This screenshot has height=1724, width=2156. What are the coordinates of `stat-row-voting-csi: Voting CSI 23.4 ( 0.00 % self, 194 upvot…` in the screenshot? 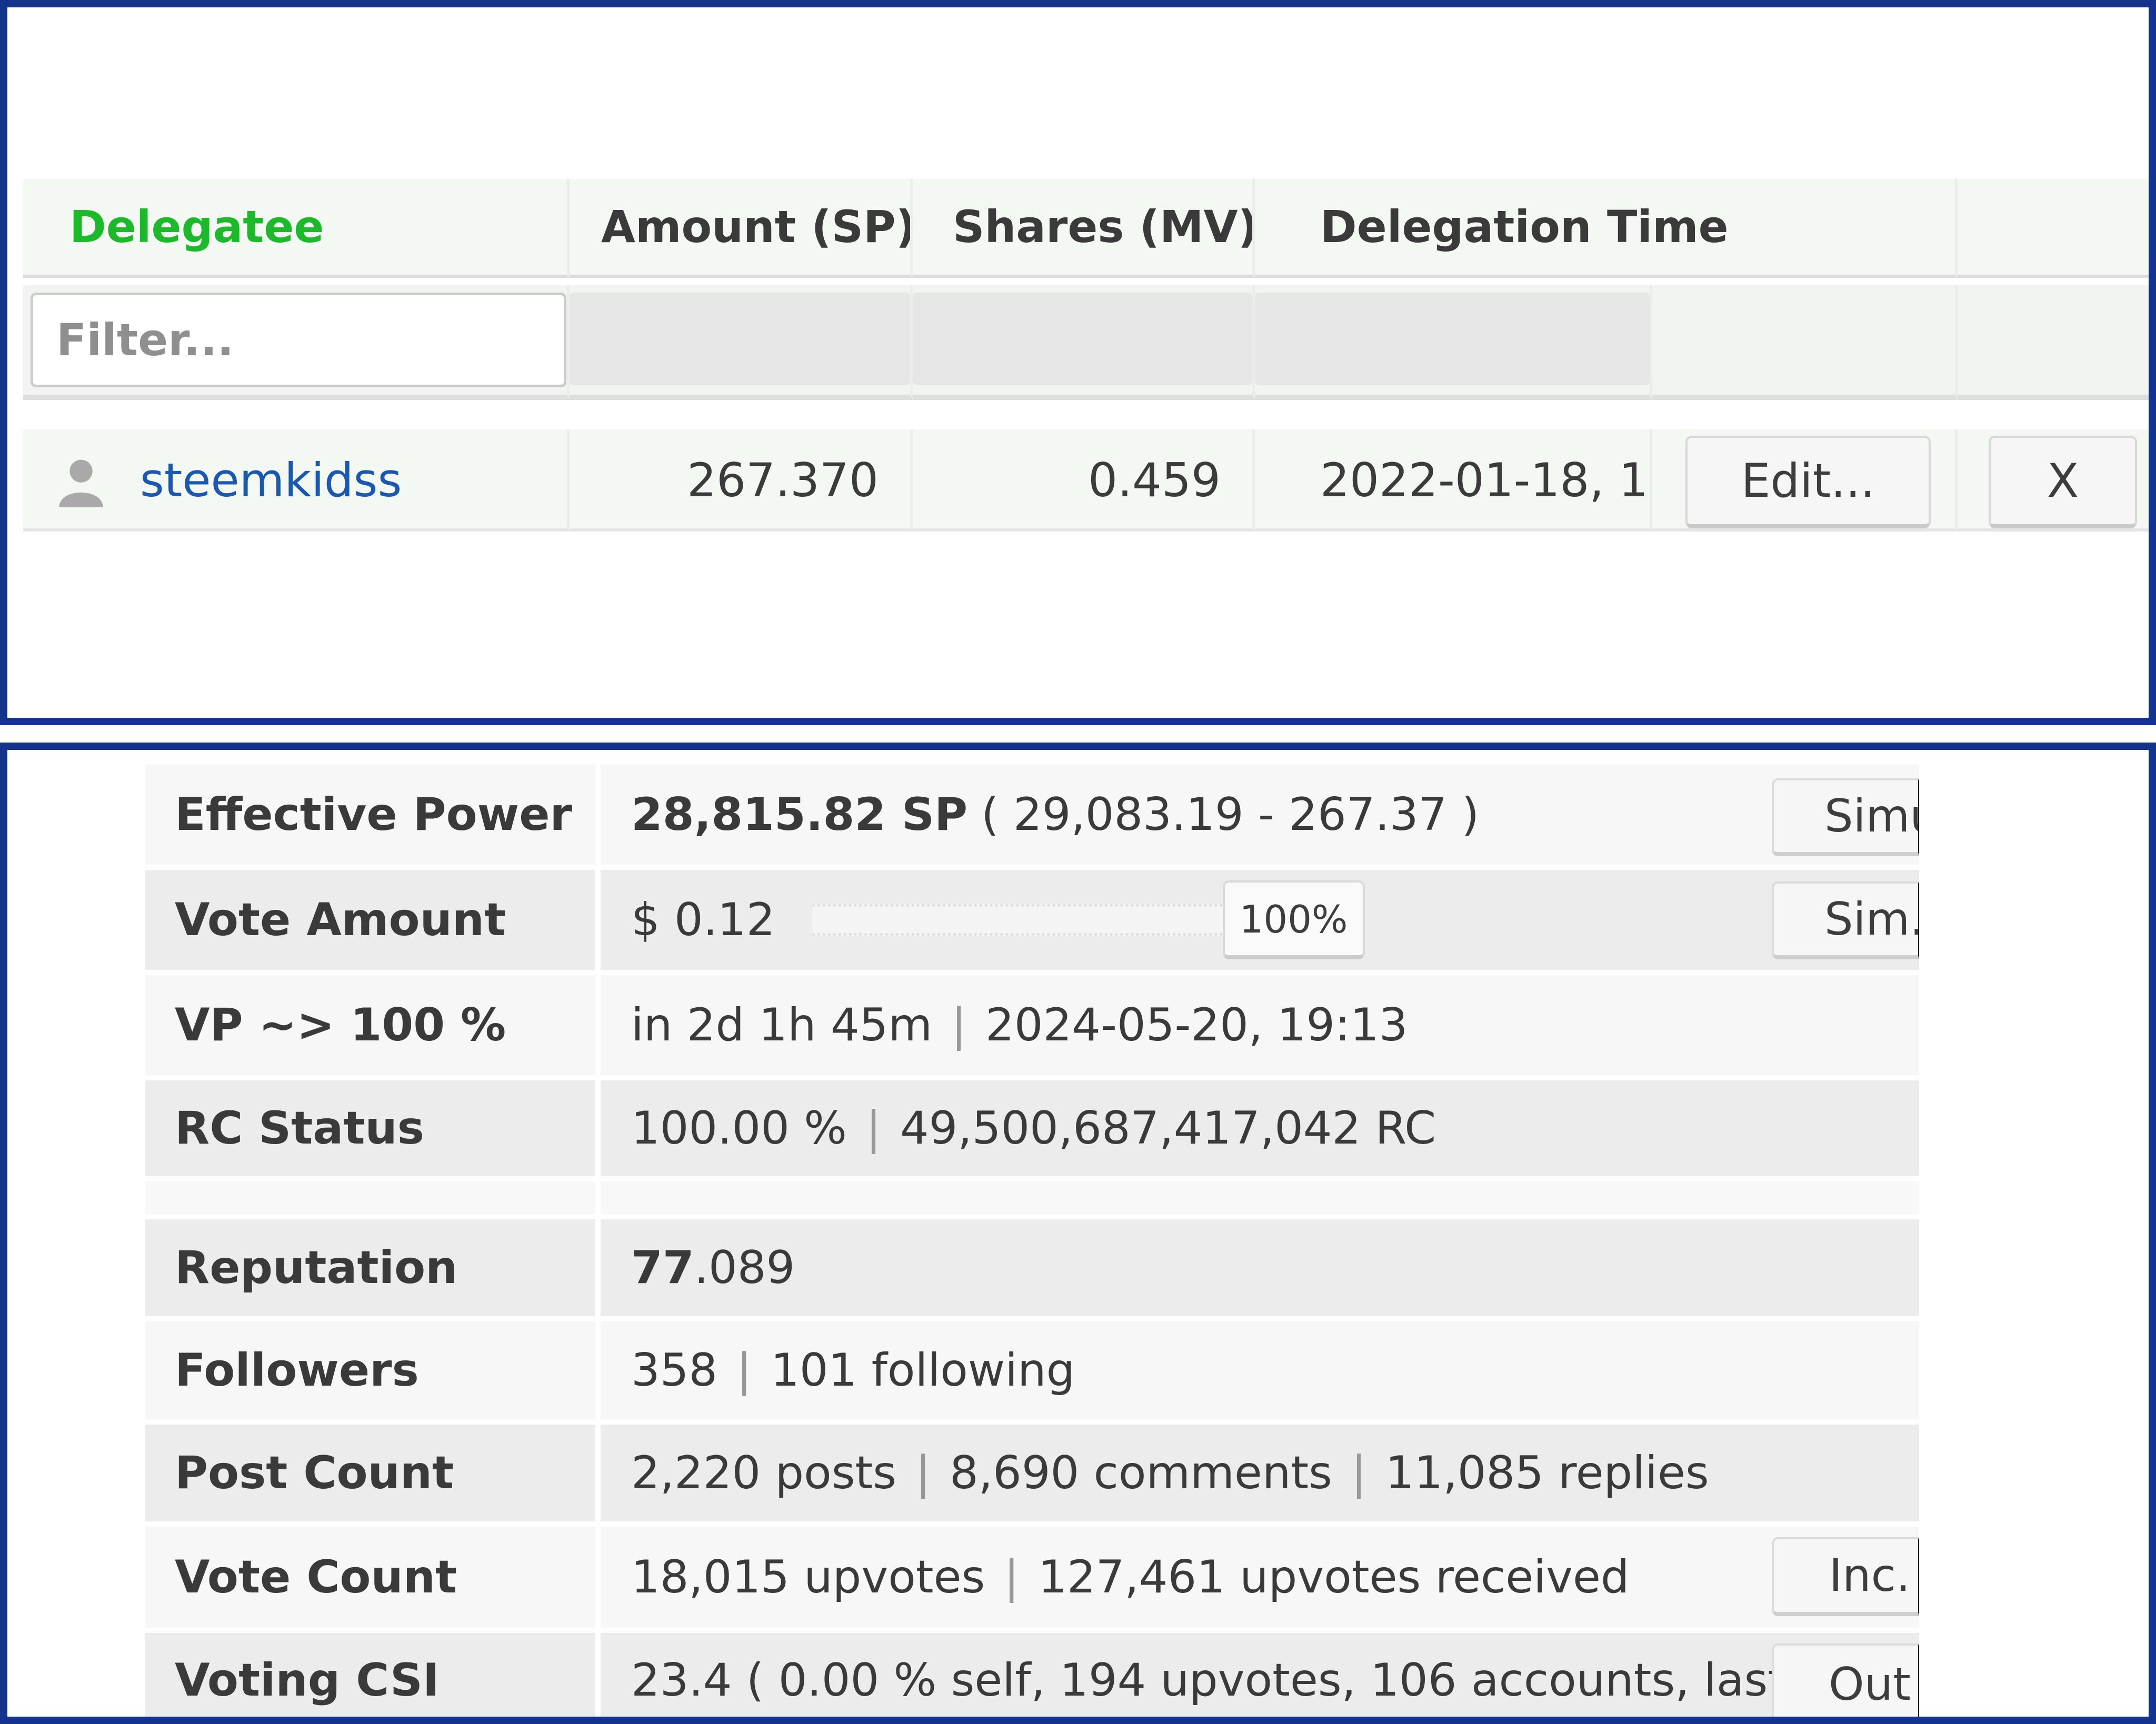 It's located at (1032, 1675).